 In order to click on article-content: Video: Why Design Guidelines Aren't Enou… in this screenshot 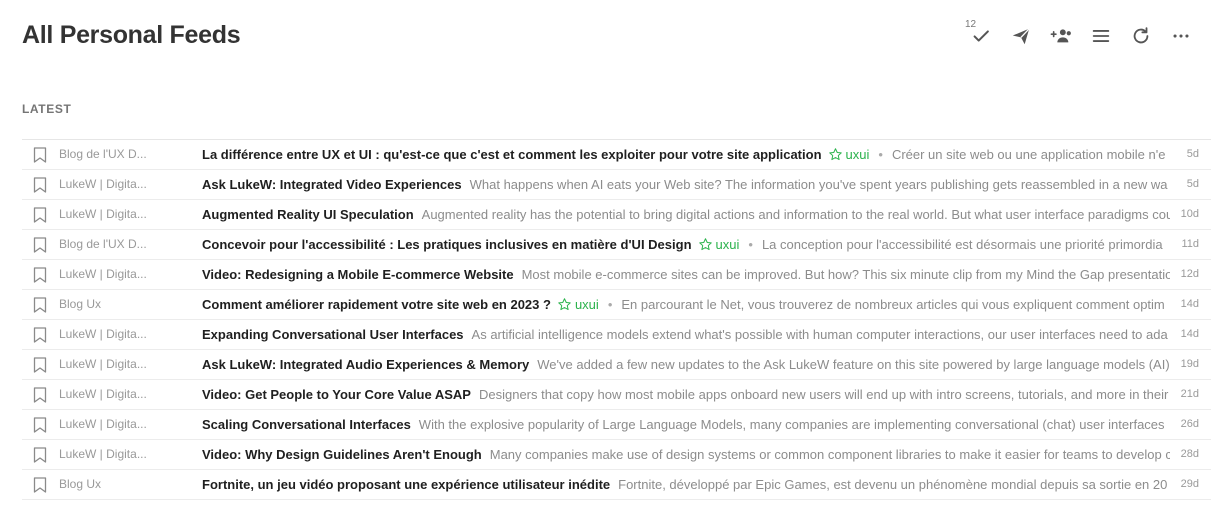, I will do `click(686, 454)`.